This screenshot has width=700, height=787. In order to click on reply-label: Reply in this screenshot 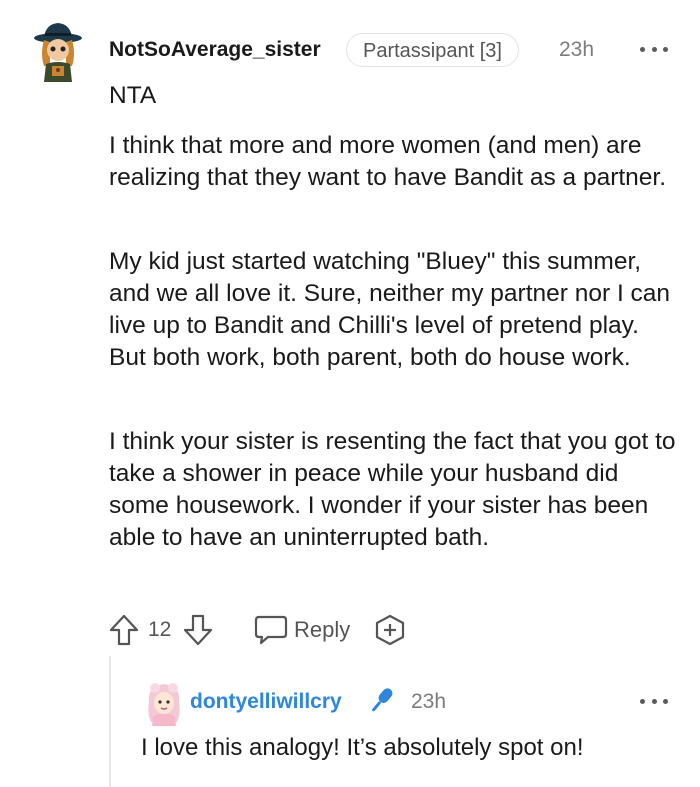, I will do `click(322, 629)`.